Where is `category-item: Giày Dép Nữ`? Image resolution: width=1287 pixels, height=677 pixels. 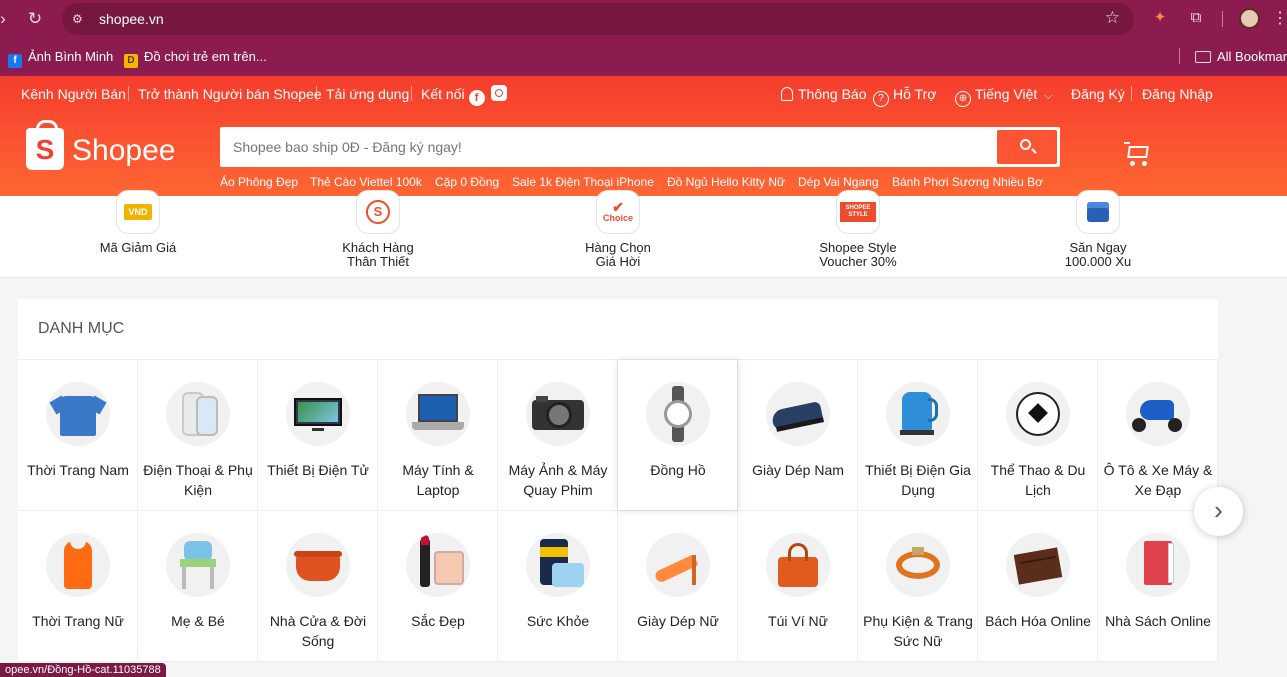
category-item: Giày Dép Nữ is located at coordinates (678, 586).